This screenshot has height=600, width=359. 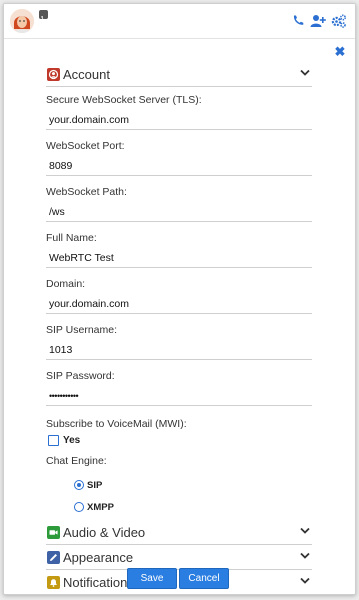 What do you see at coordinates (82, 330) in the screenshot?
I see `sip-username-label: SIP Username:` at bounding box center [82, 330].